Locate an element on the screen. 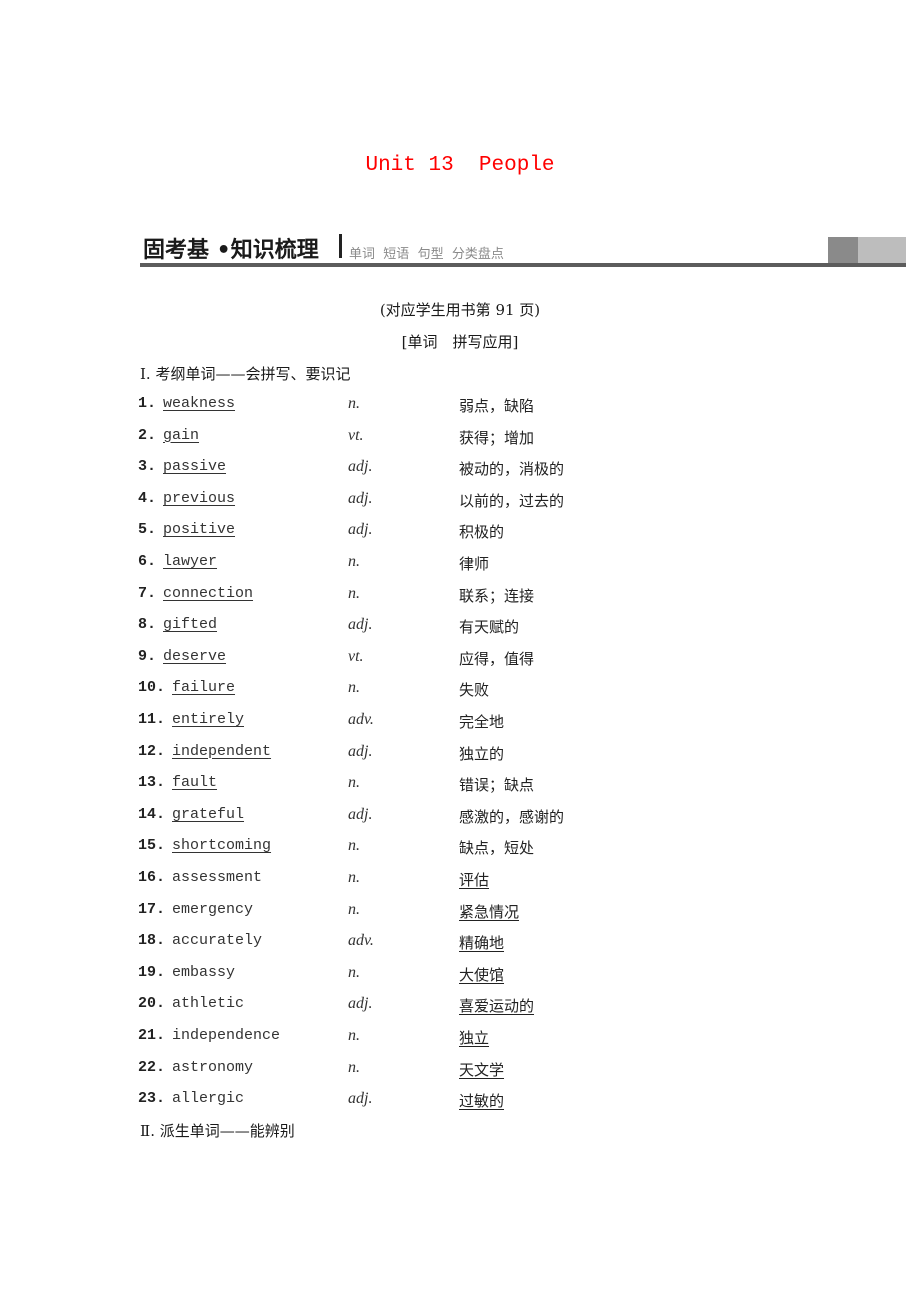 The image size is (920, 1302). list-item: 3. passive adj. 被动的，消极的 is located at coordinates (438, 469).